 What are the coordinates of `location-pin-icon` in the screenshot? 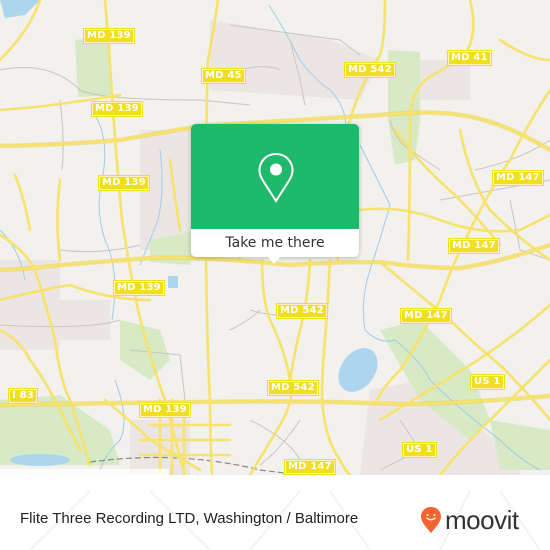 It's located at (276, 177).